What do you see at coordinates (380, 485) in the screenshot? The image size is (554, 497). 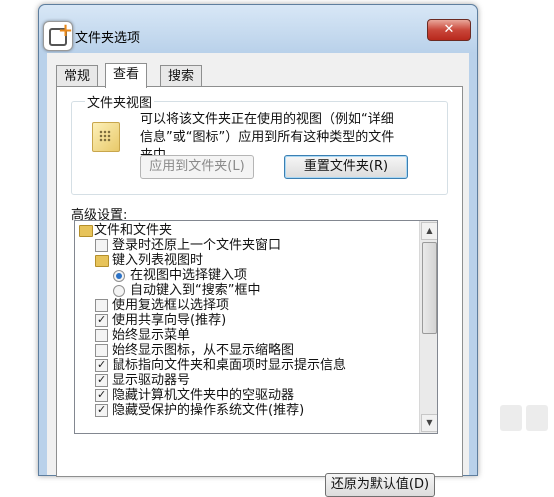 I see `restore-defaults-button: 还原为默认值(D)` at bounding box center [380, 485].